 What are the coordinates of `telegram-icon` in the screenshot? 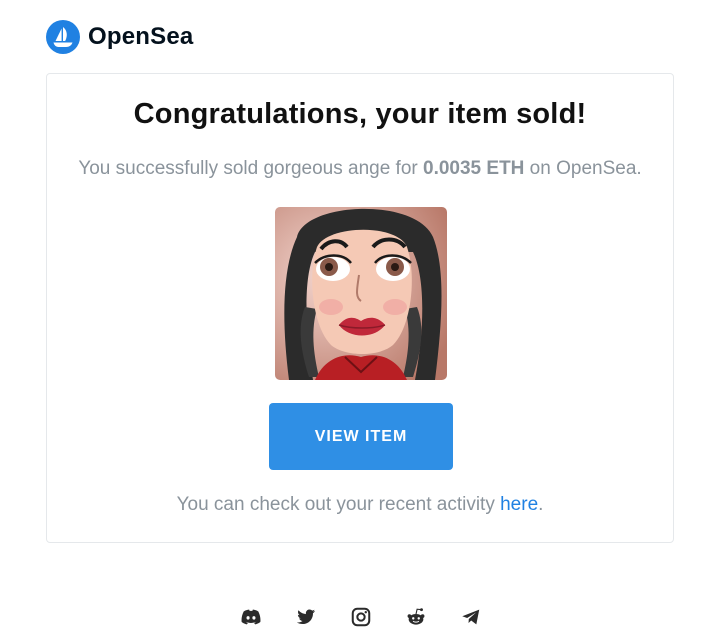 It's located at (470, 616).